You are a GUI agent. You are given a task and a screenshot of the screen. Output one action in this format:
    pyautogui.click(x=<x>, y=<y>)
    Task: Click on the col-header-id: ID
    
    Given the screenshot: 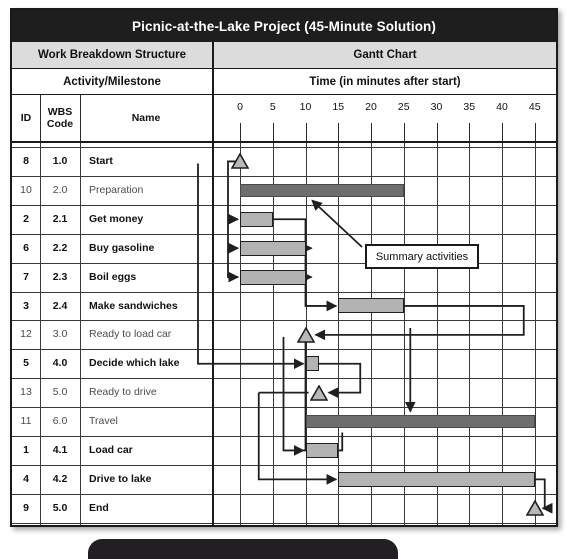 What is the action you would take?
    pyautogui.click(x=26, y=118)
    